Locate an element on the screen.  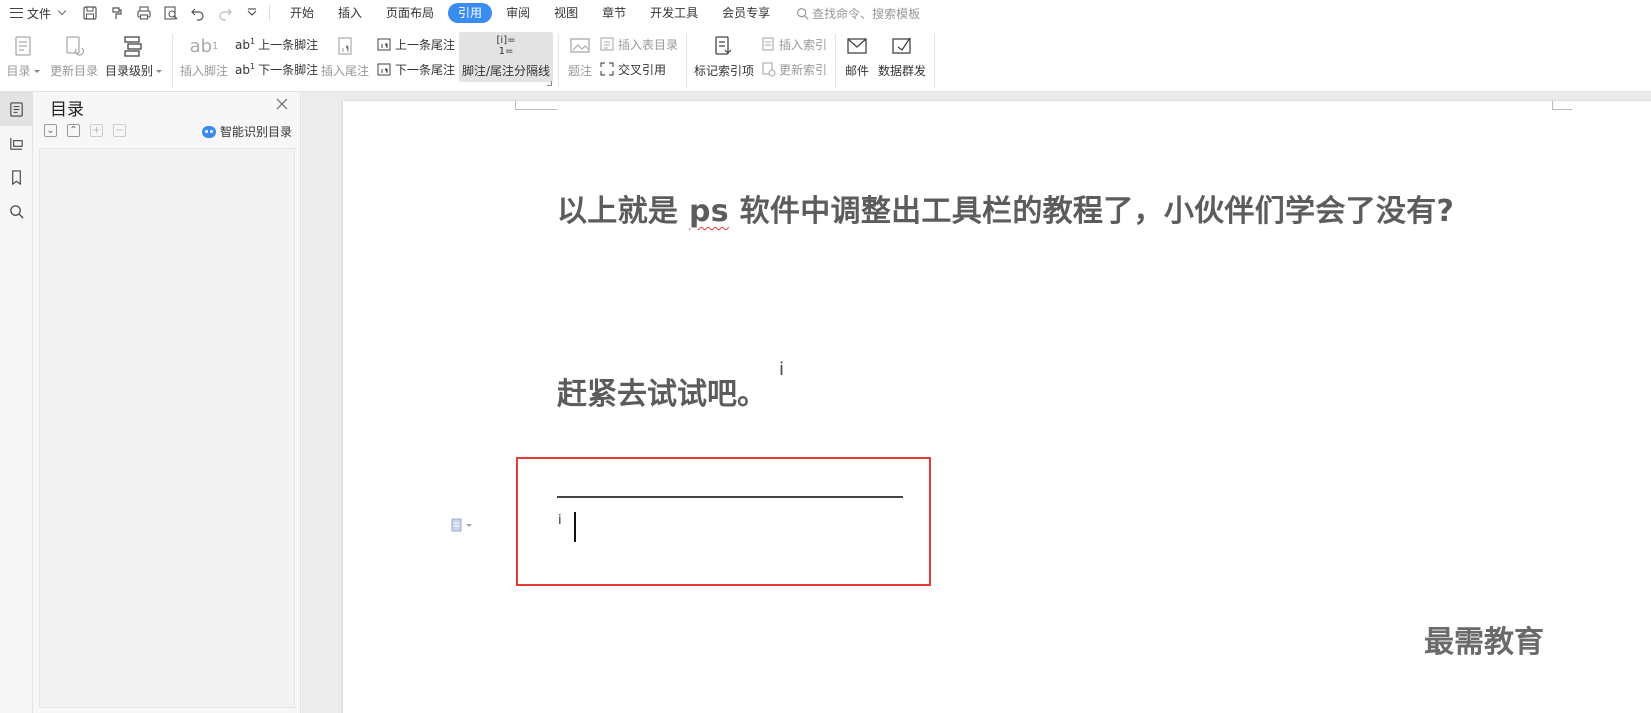
tab-page-layout: 页面布局 is located at coordinates (410, 13).